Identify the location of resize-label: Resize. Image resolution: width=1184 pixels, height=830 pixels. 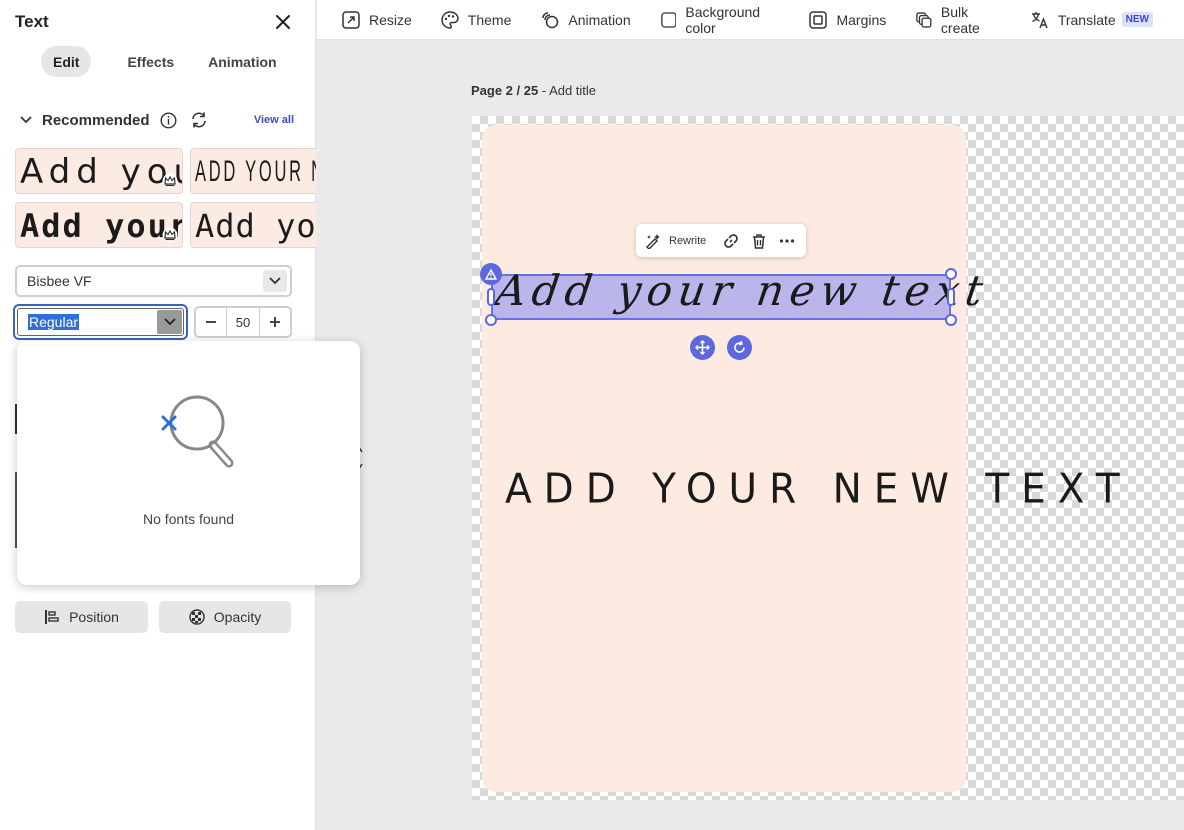
(390, 19).